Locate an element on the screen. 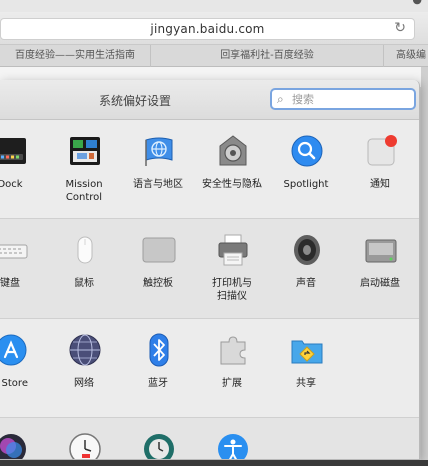 The image size is (428, 466). pane-label-line2: Control is located at coordinates (84, 197).